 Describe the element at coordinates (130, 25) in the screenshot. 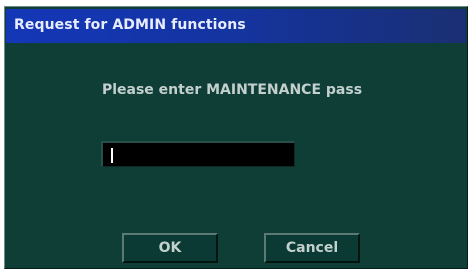

I see `dialog-title: Request for ADMIN functions` at that location.